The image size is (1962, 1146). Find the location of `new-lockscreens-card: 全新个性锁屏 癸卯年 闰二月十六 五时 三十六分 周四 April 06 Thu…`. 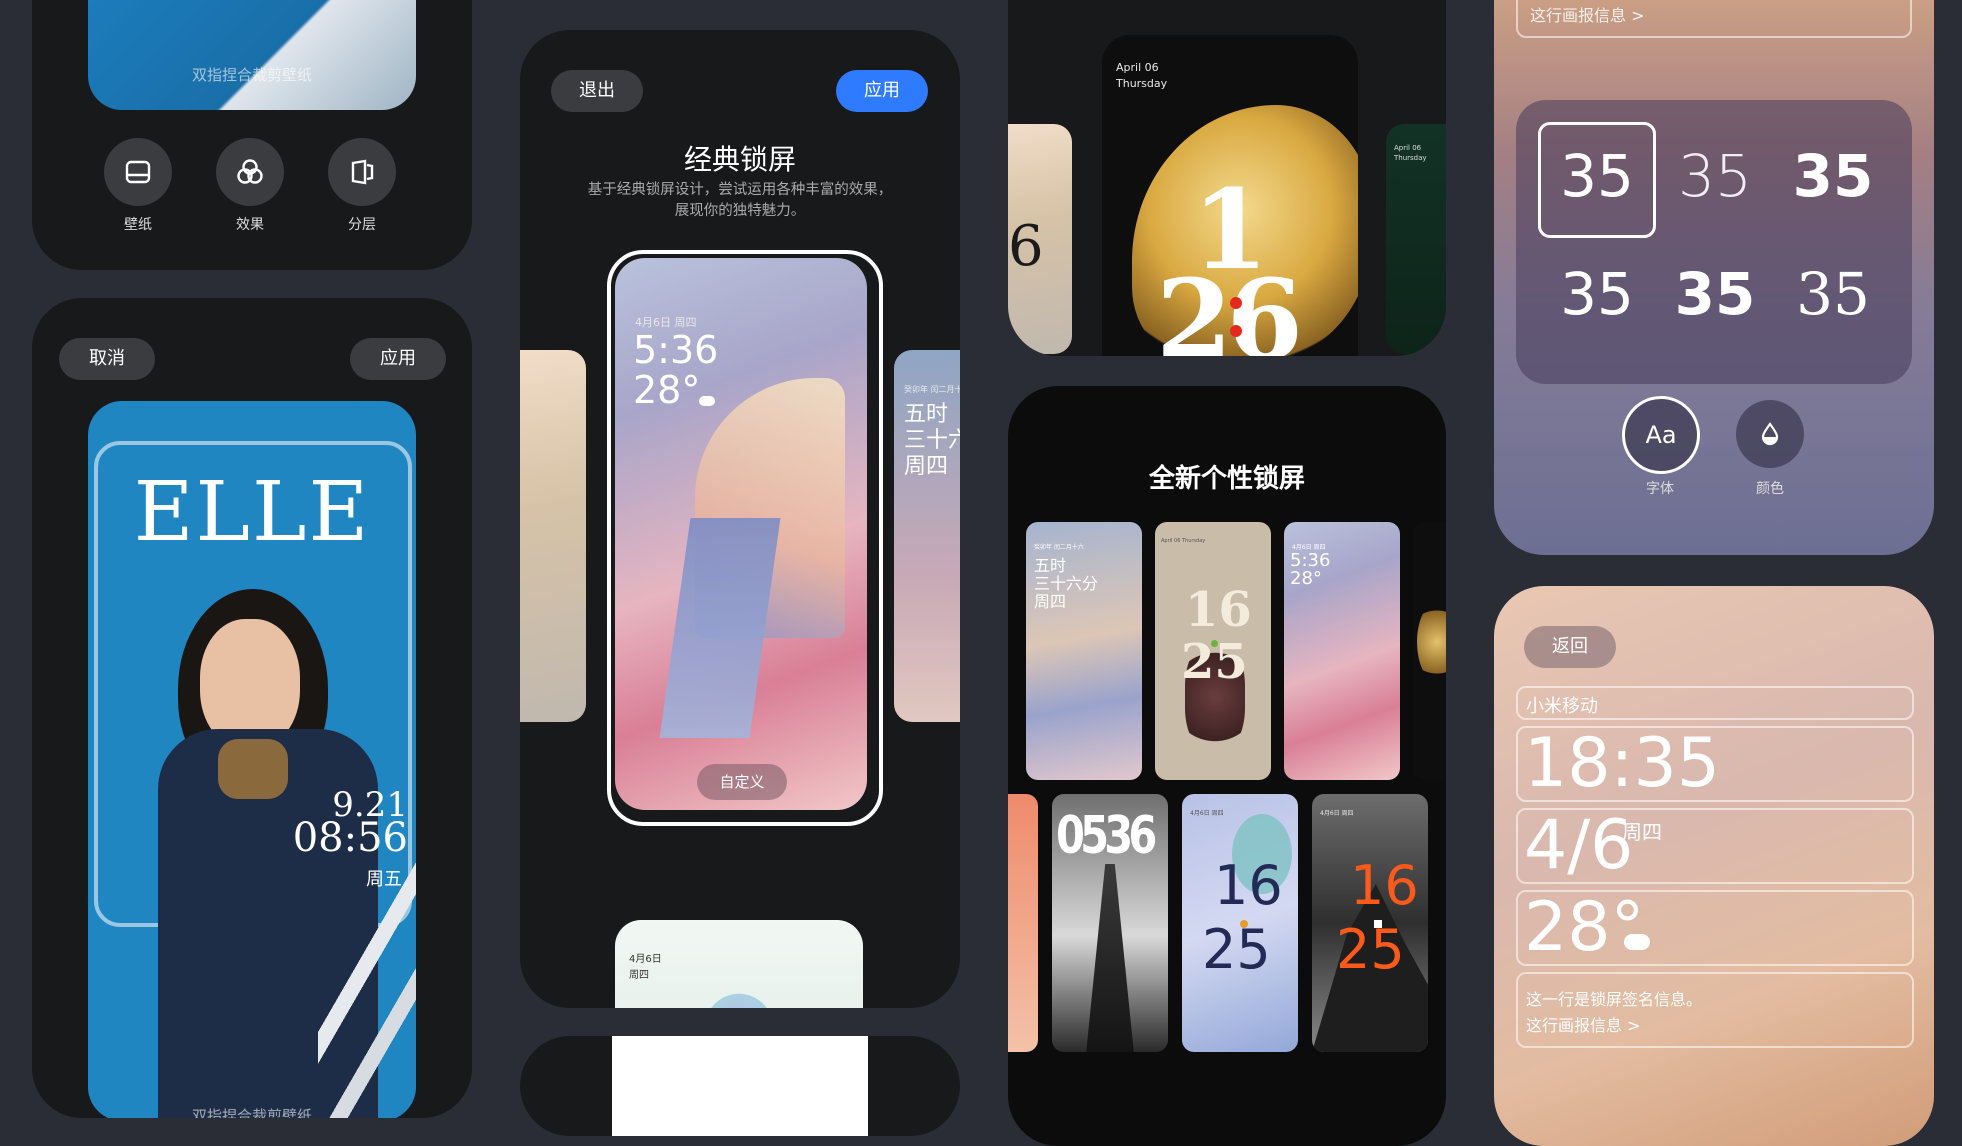

new-lockscreens-card: 全新个性锁屏 癸卯年 闰二月十六 五时 三十六分 周四 April 06 Thu… is located at coordinates (1227, 766).